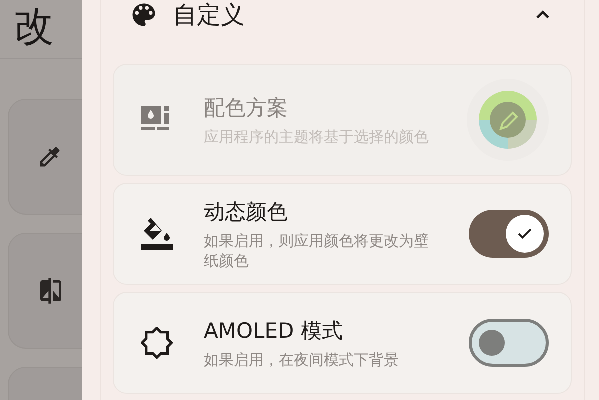  Describe the element at coordinates (302, 360) in the screenshot. I see `setting-description: 如果启用，在夜间模式下背景` at that location.